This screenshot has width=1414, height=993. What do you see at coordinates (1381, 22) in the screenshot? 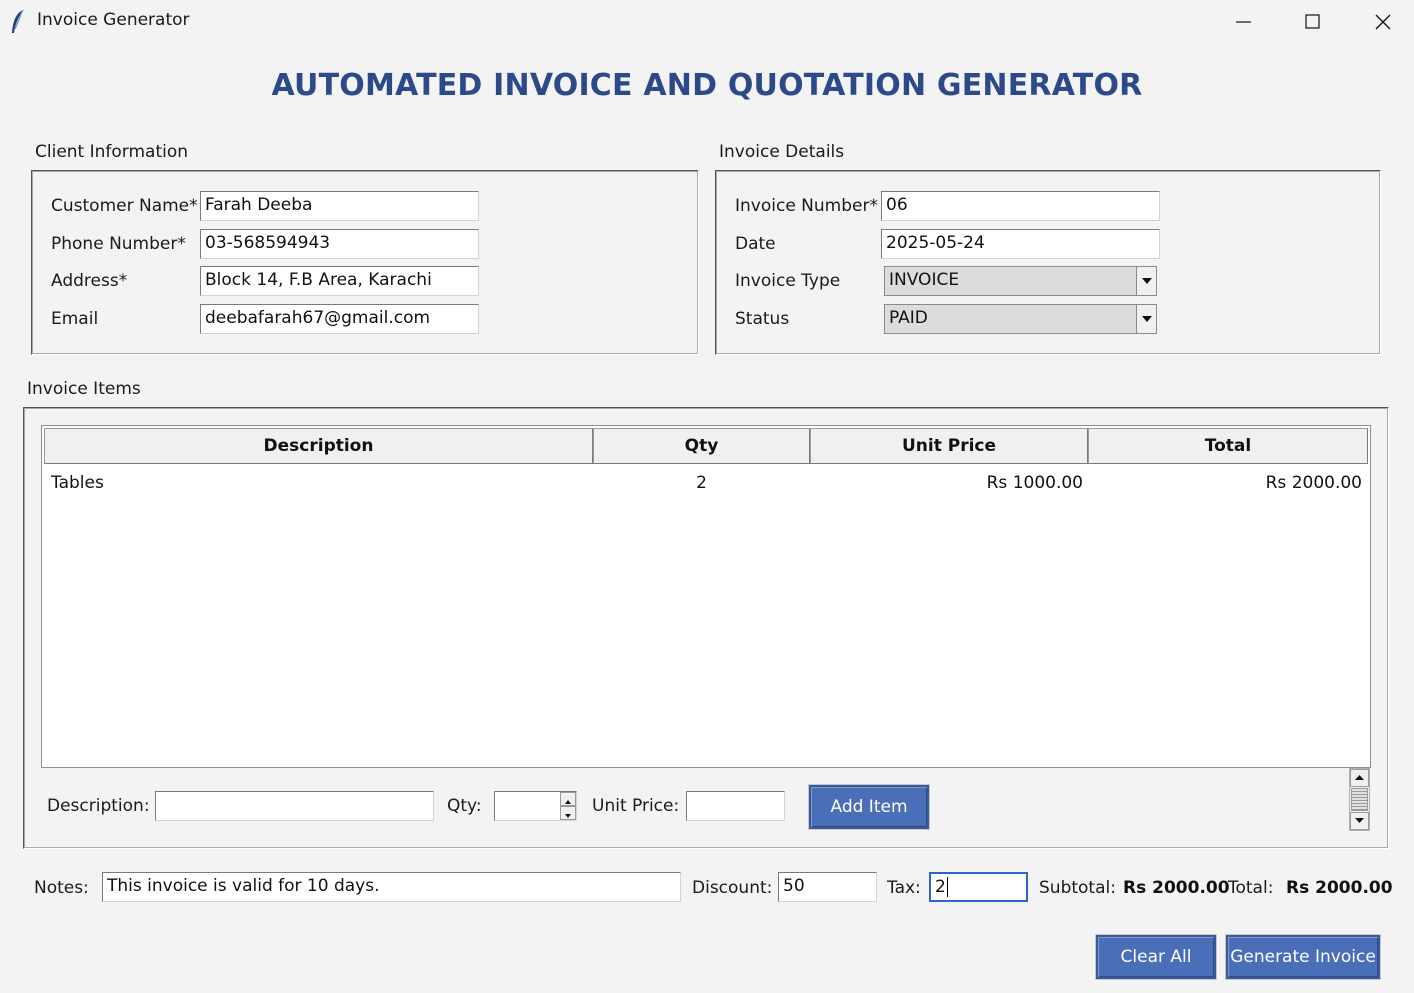
I see `close-button` at bounding box center [1381, 22].